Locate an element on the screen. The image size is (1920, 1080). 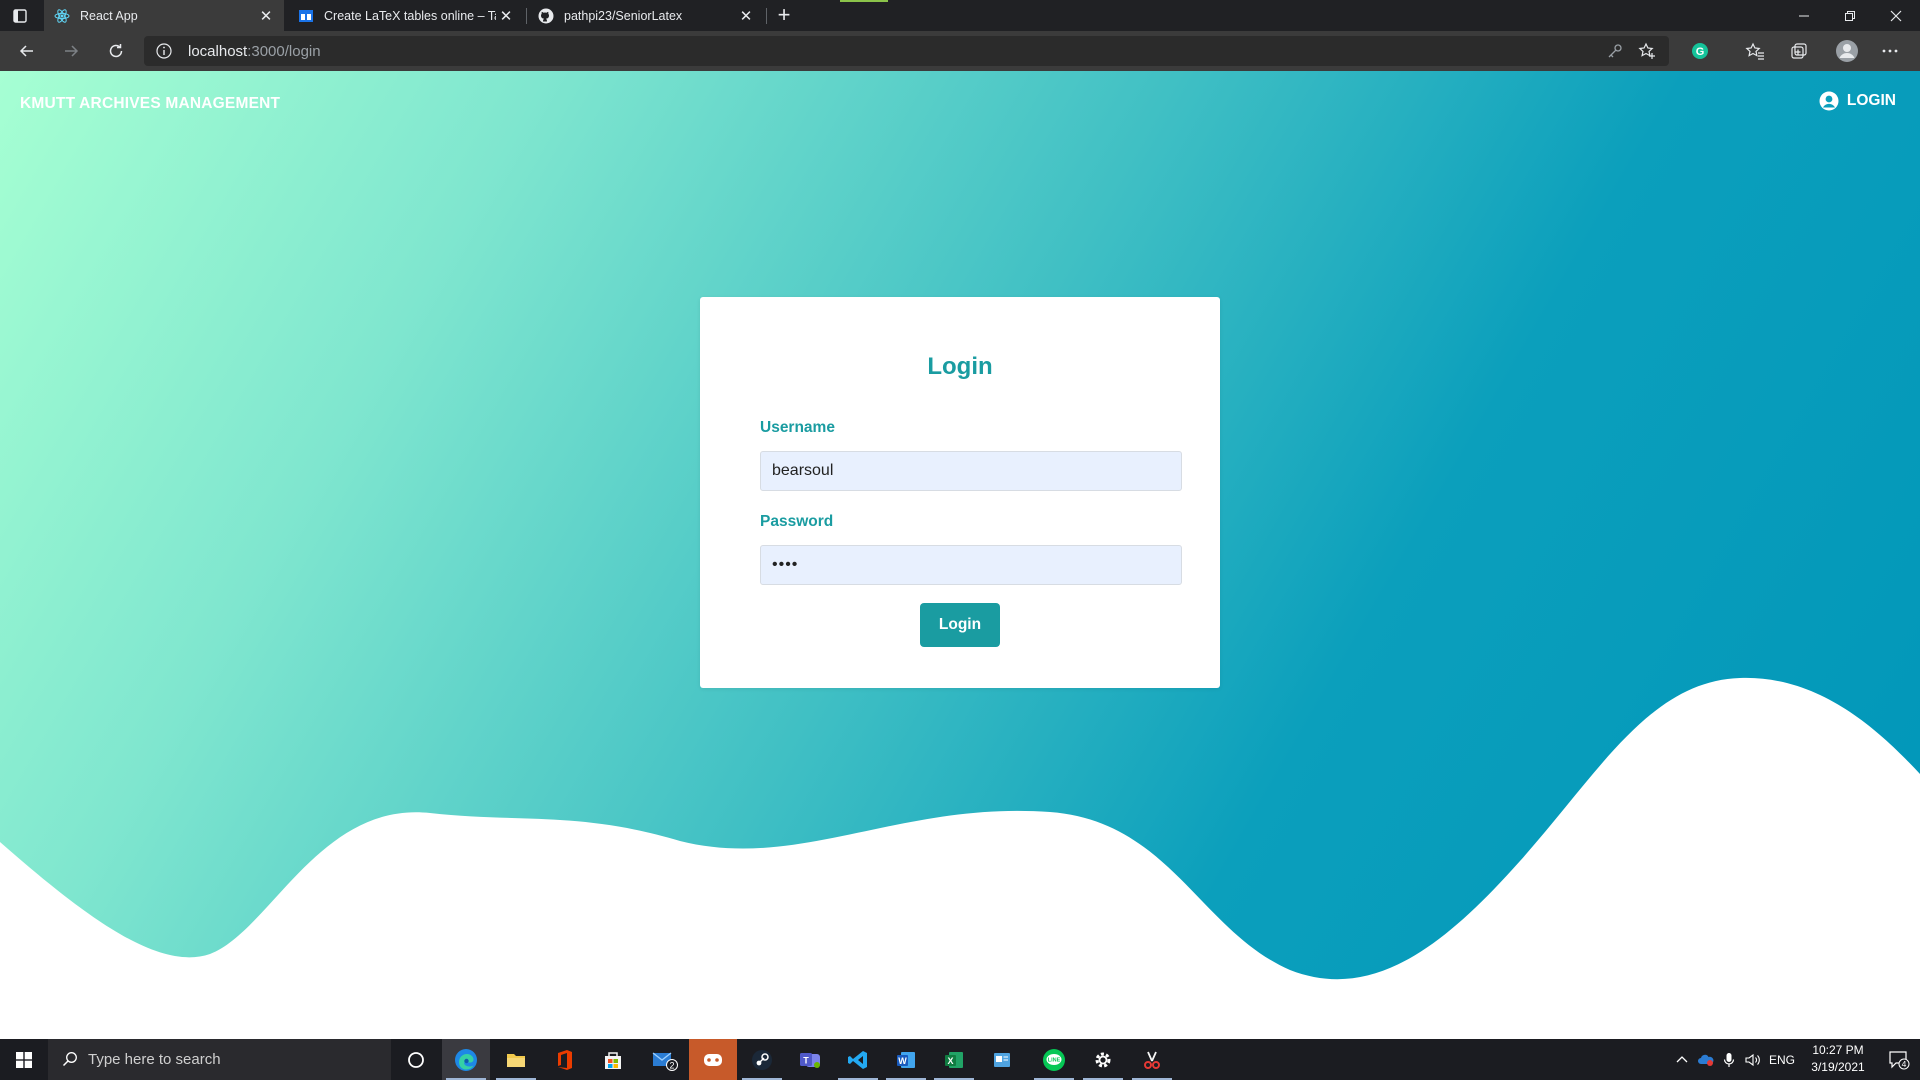
volume-icon is located at coordinates (1753, 1059).